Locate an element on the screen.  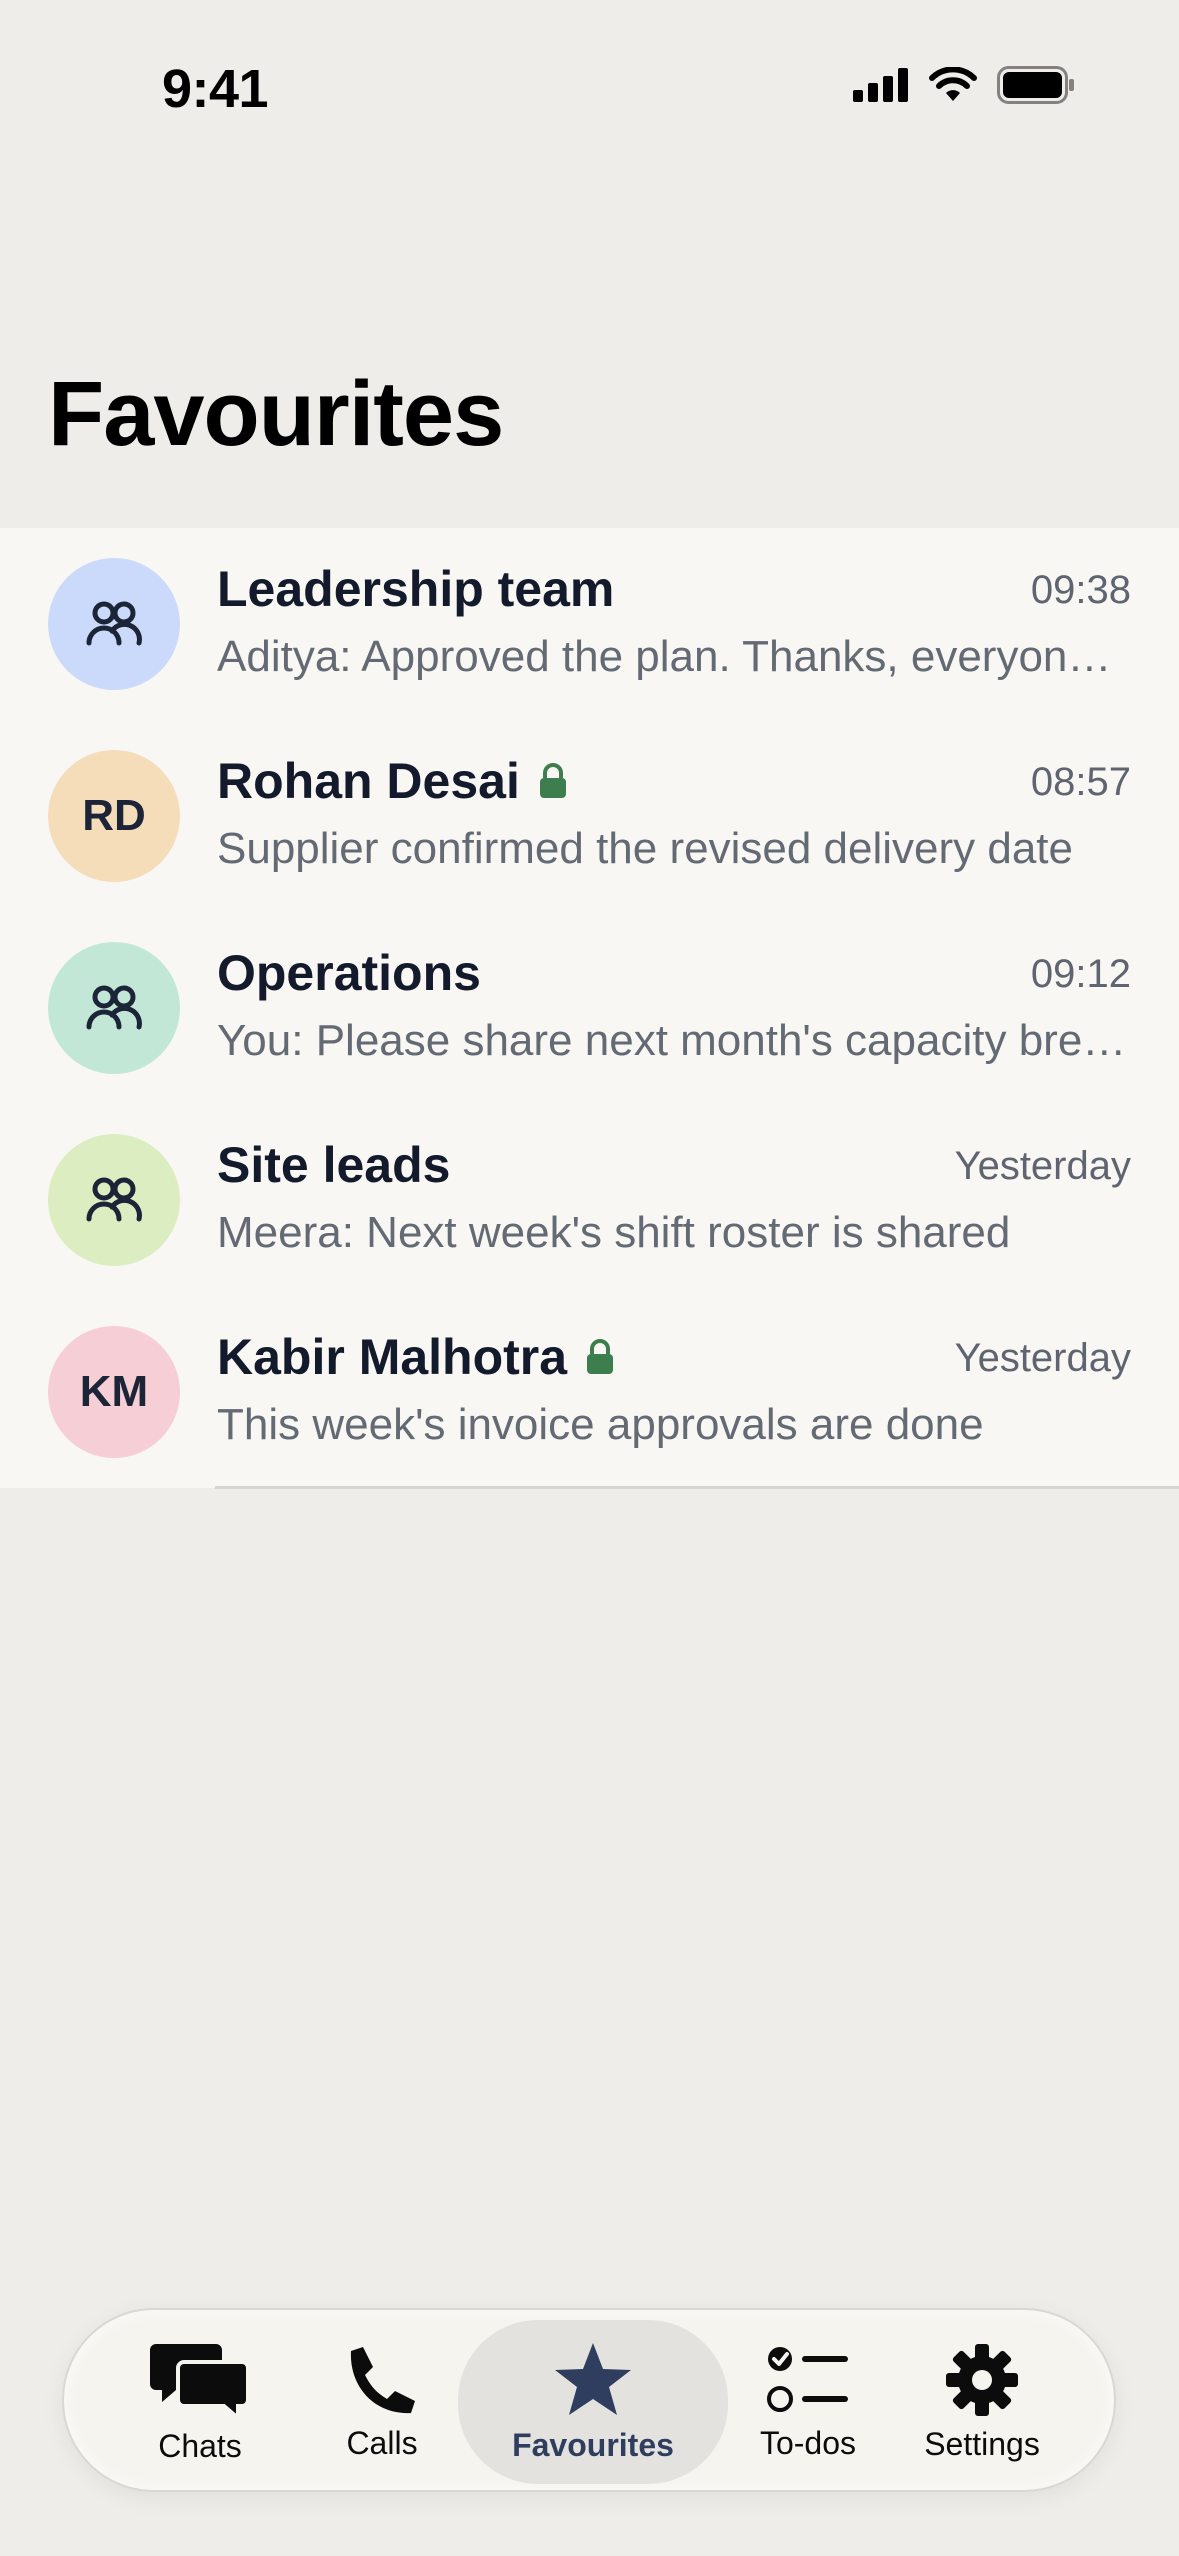
chat-time: 09:12 is located at coordinates (1080, 974).